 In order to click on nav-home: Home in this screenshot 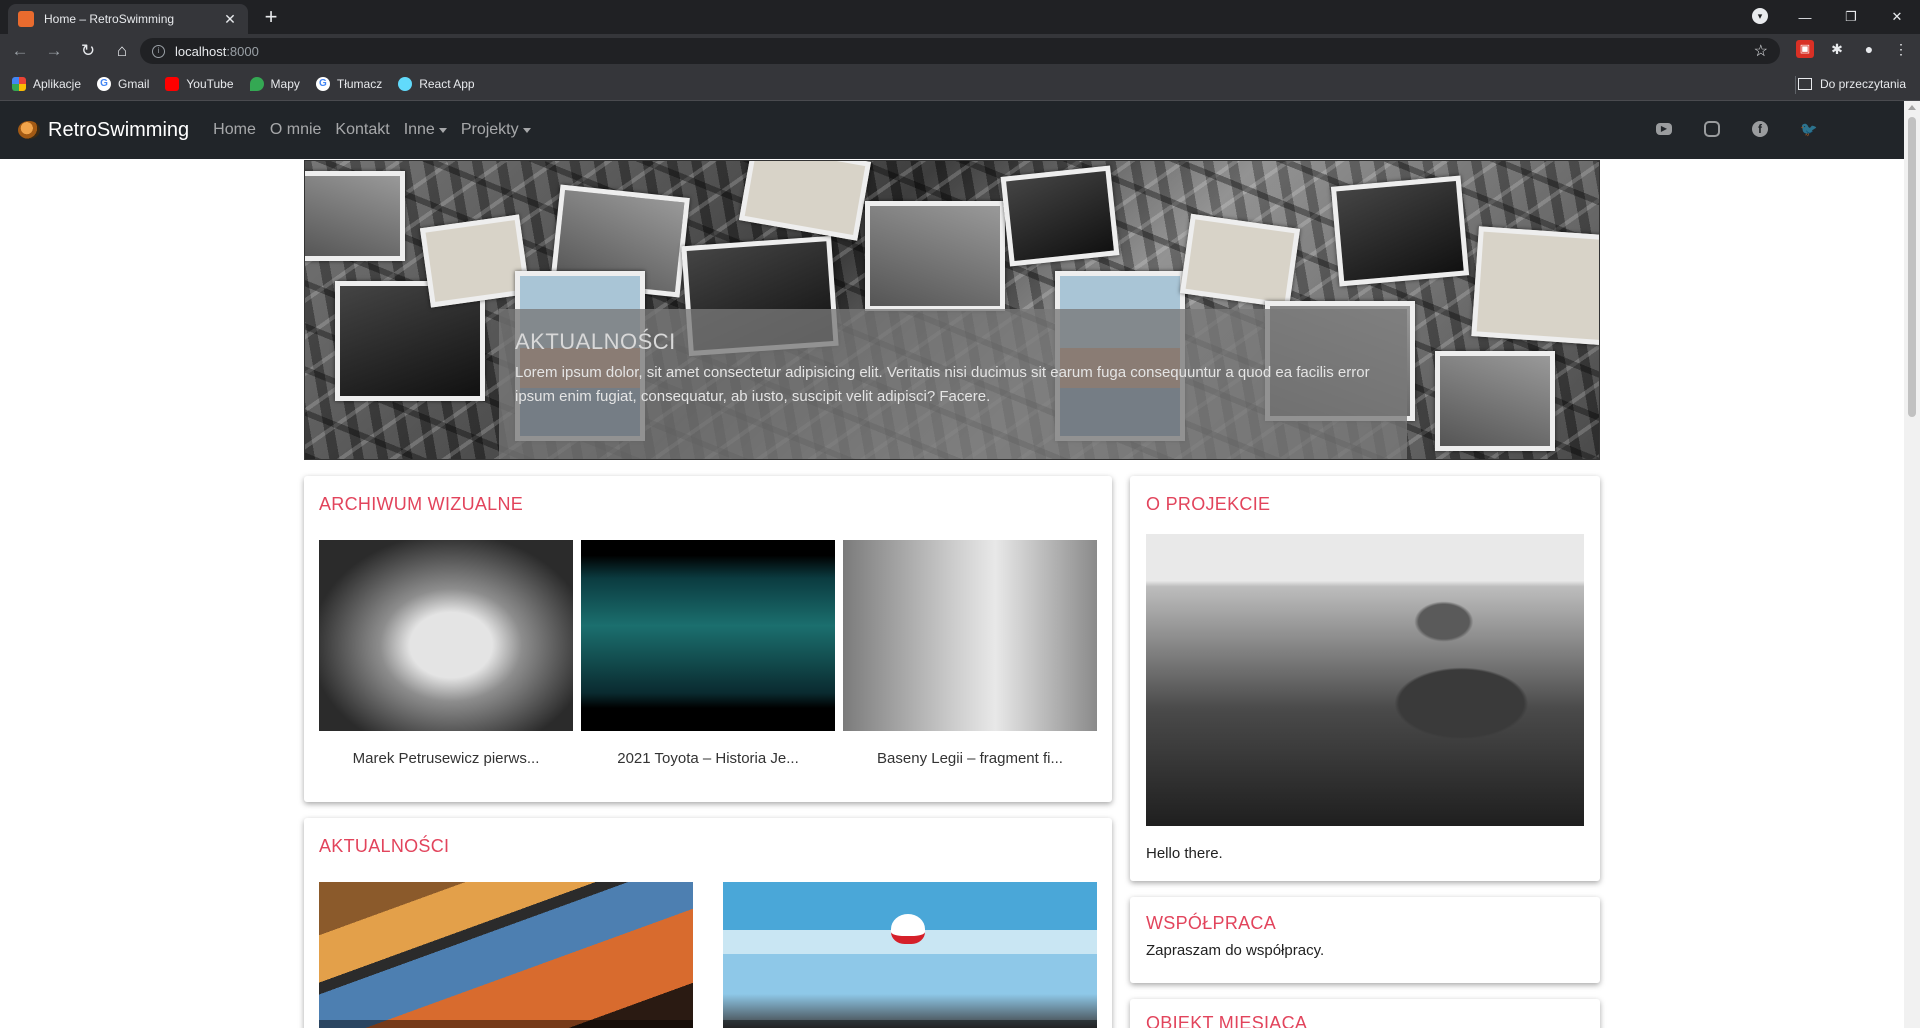, I will do `click(234, 130)`.